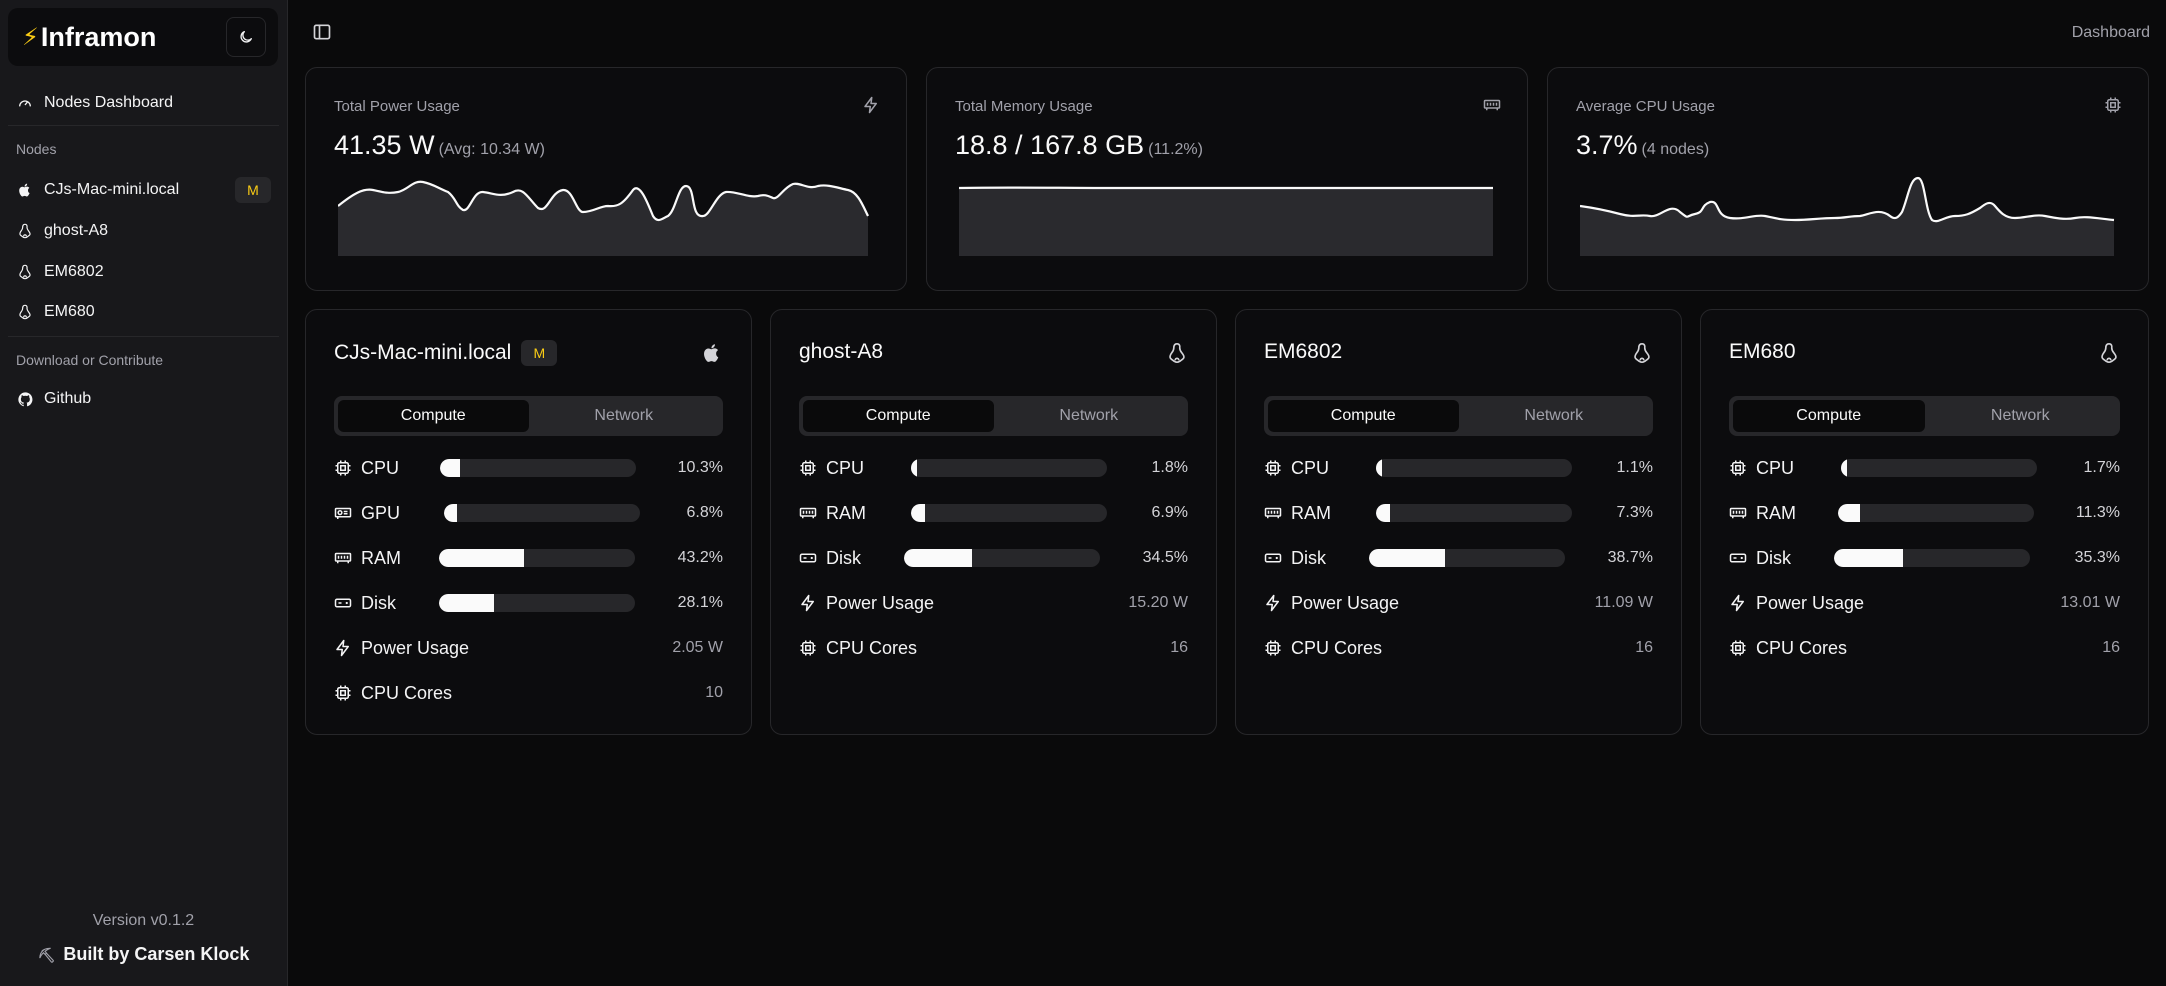 This screenshot has width=2166, height=986. I want to click on metric-value: 1.7%, so click(2101, 467).